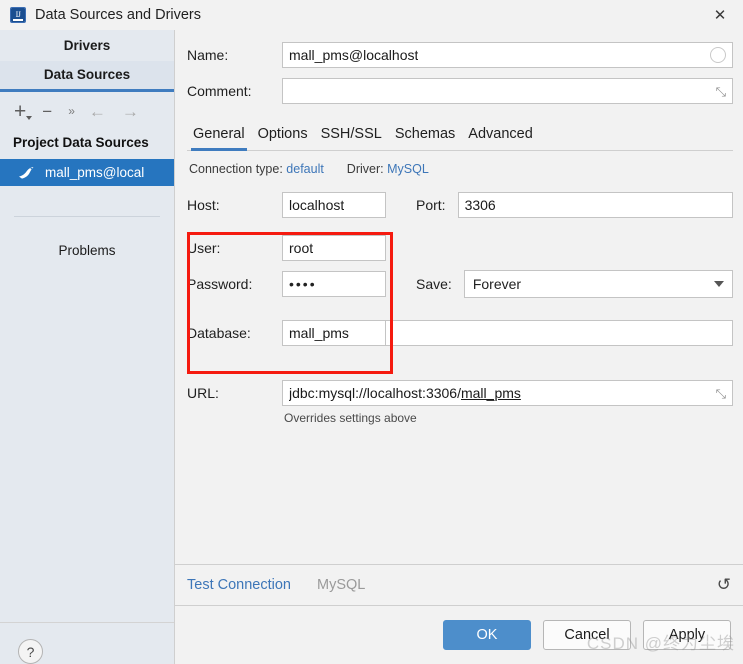  I want to click on apply-button: Apply, so click(687, 635).